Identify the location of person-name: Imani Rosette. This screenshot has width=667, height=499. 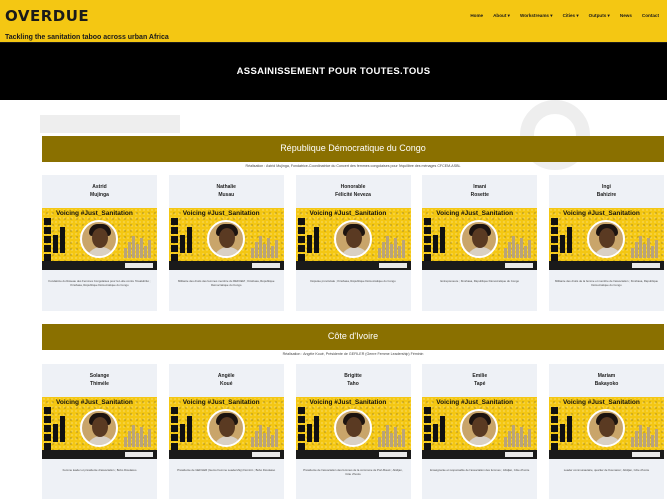
(479, 191).